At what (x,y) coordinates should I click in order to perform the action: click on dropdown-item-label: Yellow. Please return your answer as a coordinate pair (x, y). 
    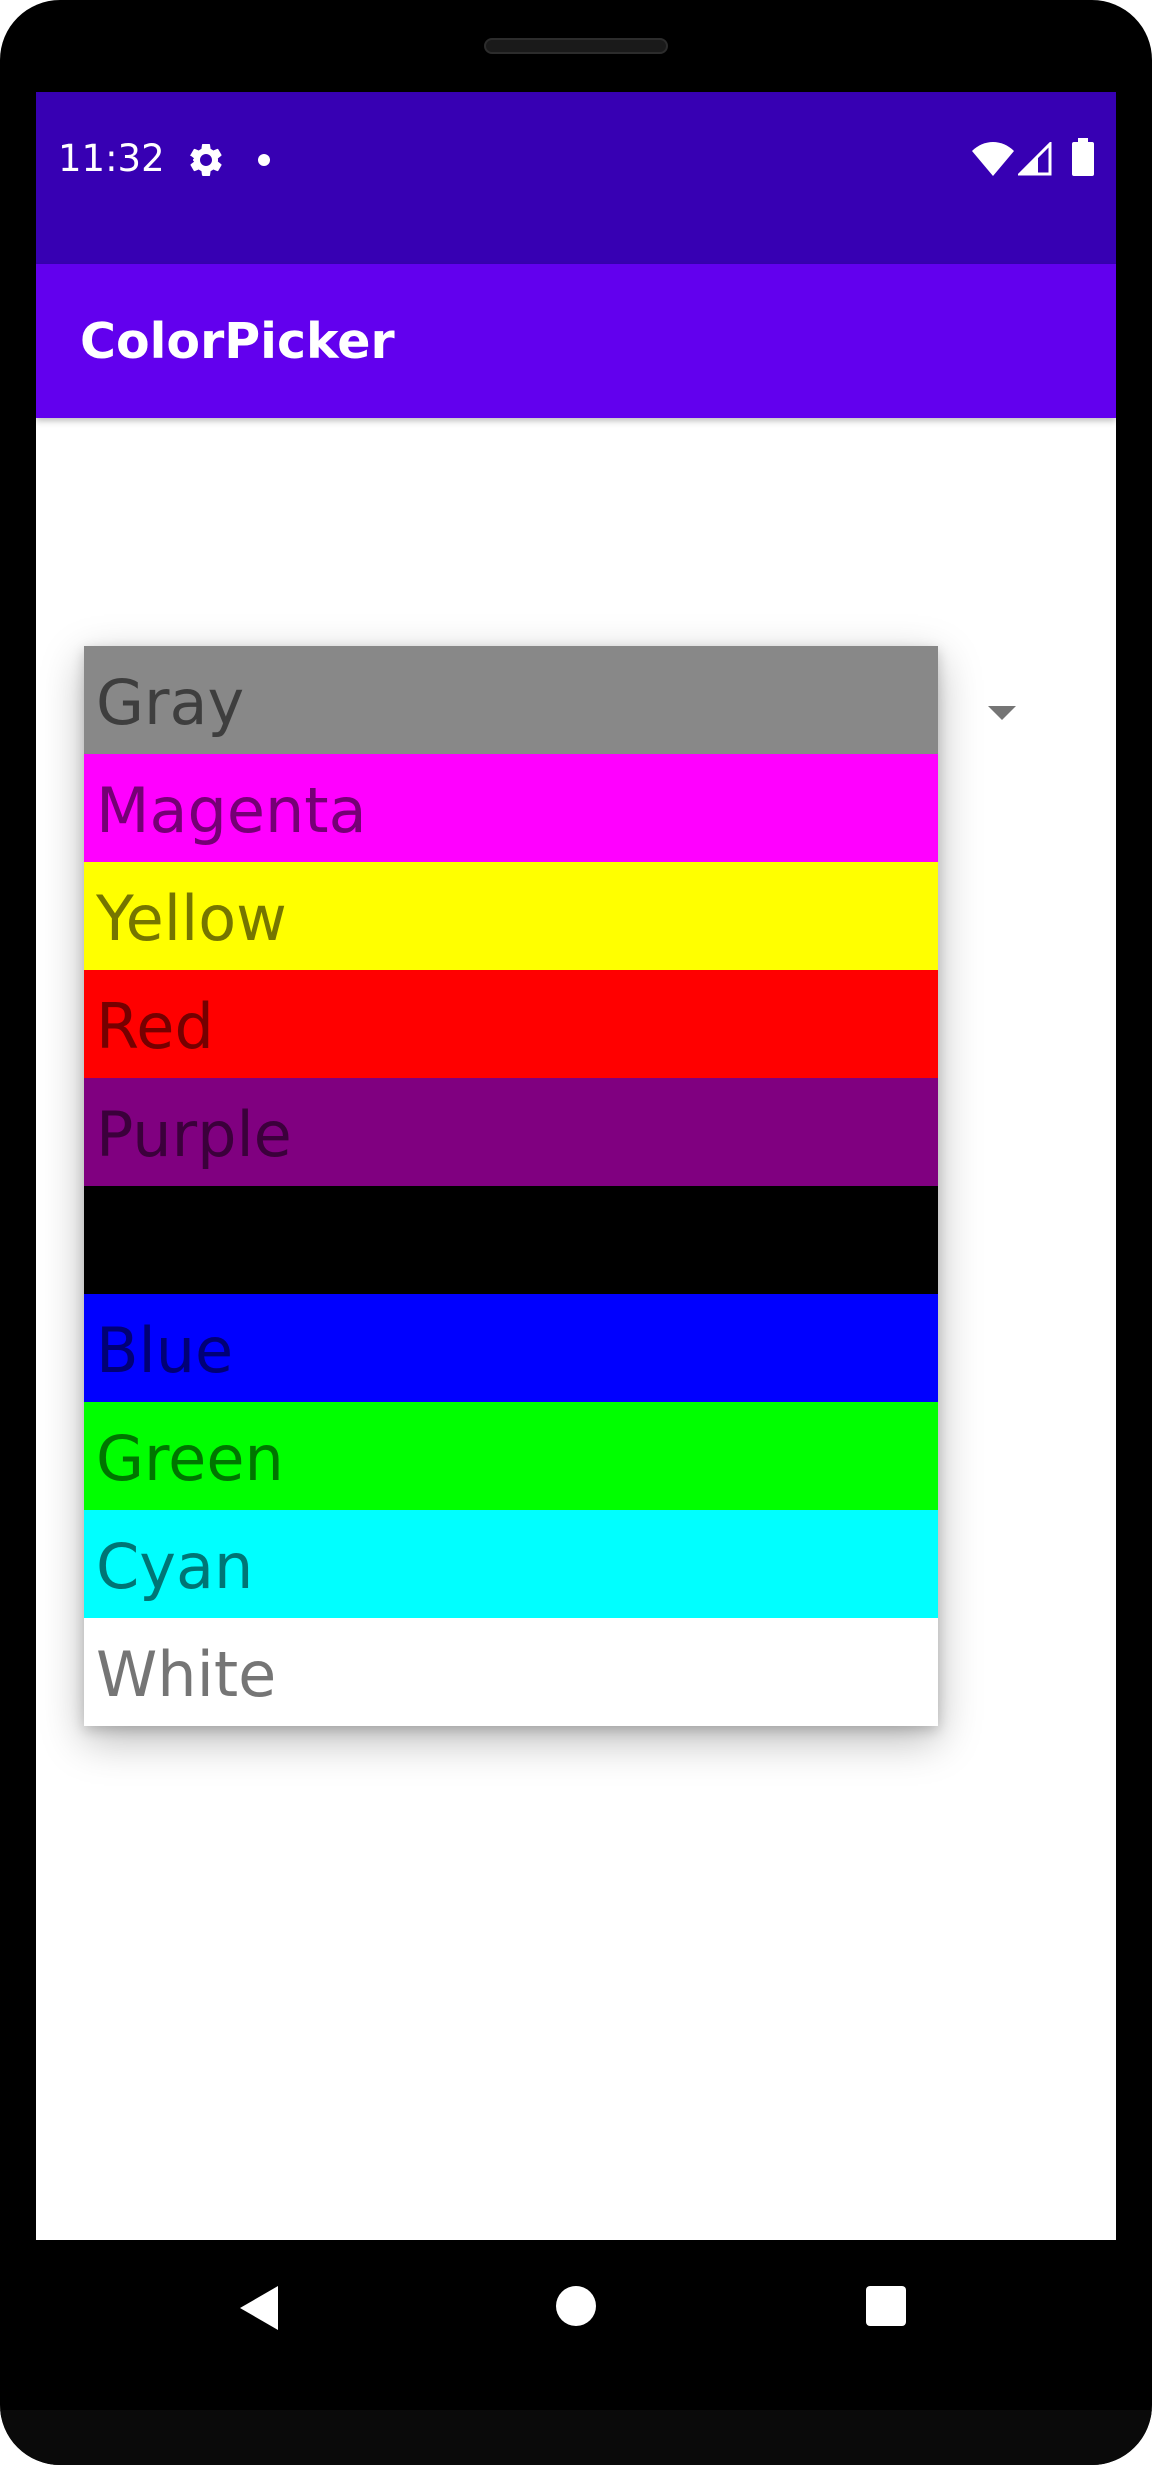
    Looking at the image, I should click on (191, 918).